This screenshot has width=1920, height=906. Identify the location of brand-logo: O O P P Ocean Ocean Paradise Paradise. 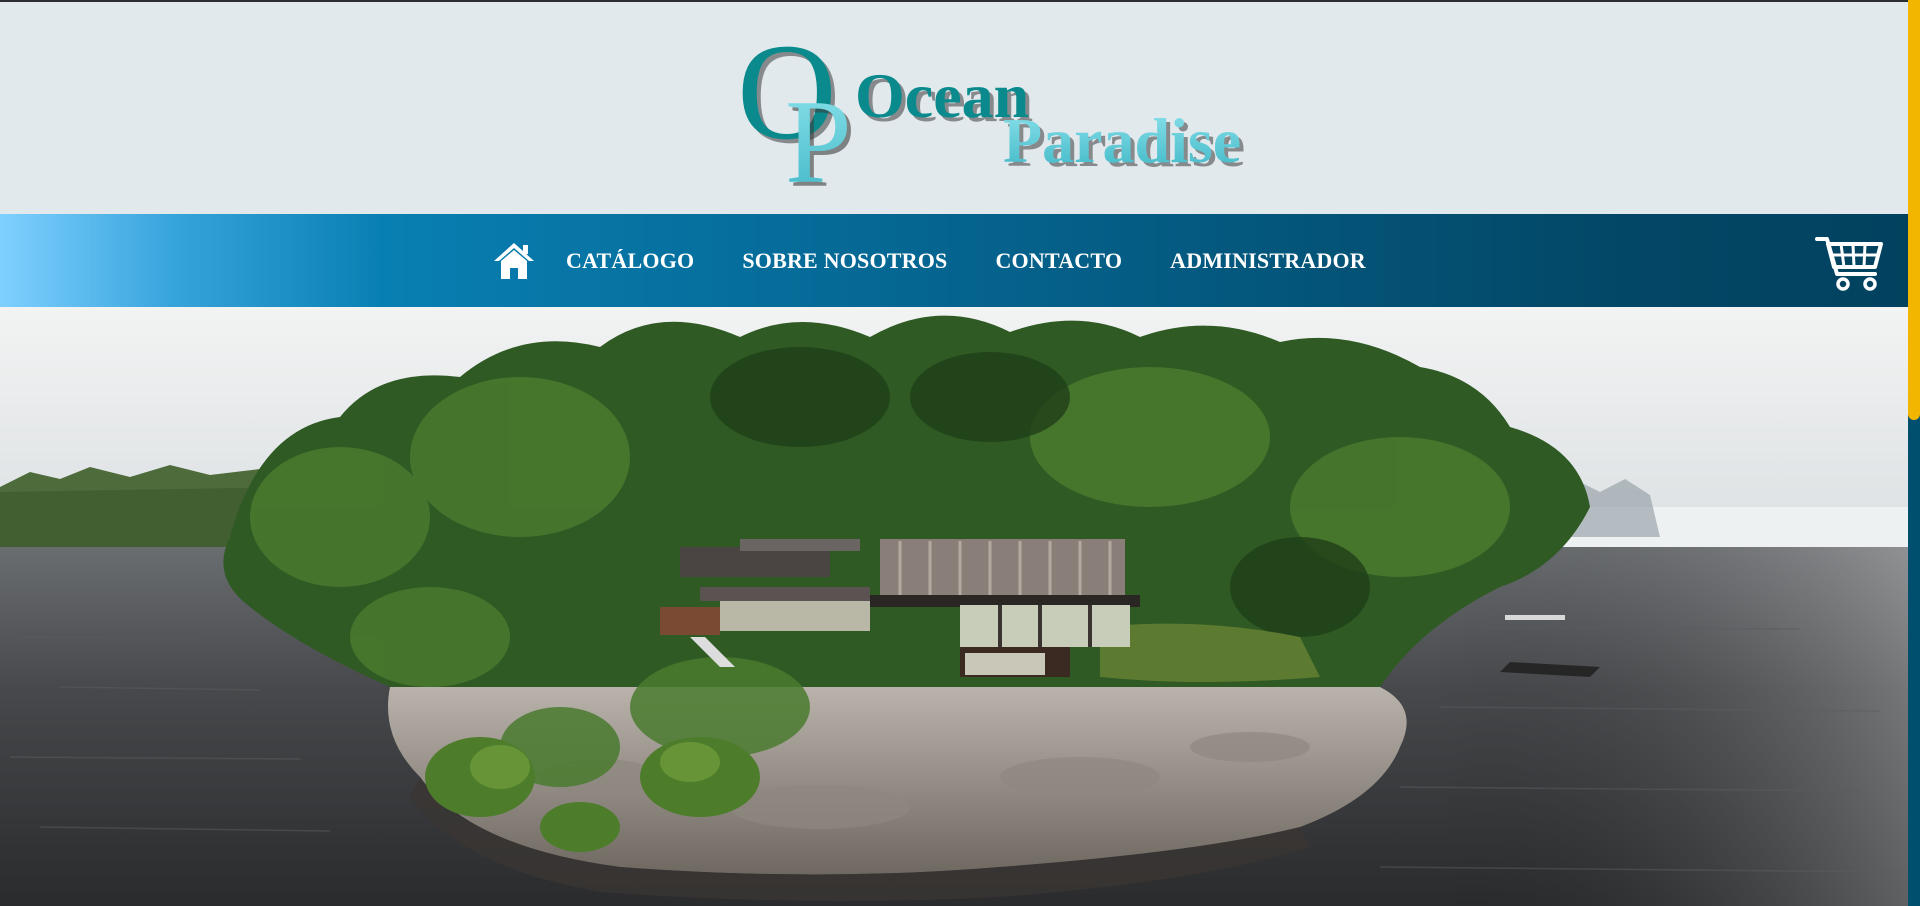
(1011, 113).